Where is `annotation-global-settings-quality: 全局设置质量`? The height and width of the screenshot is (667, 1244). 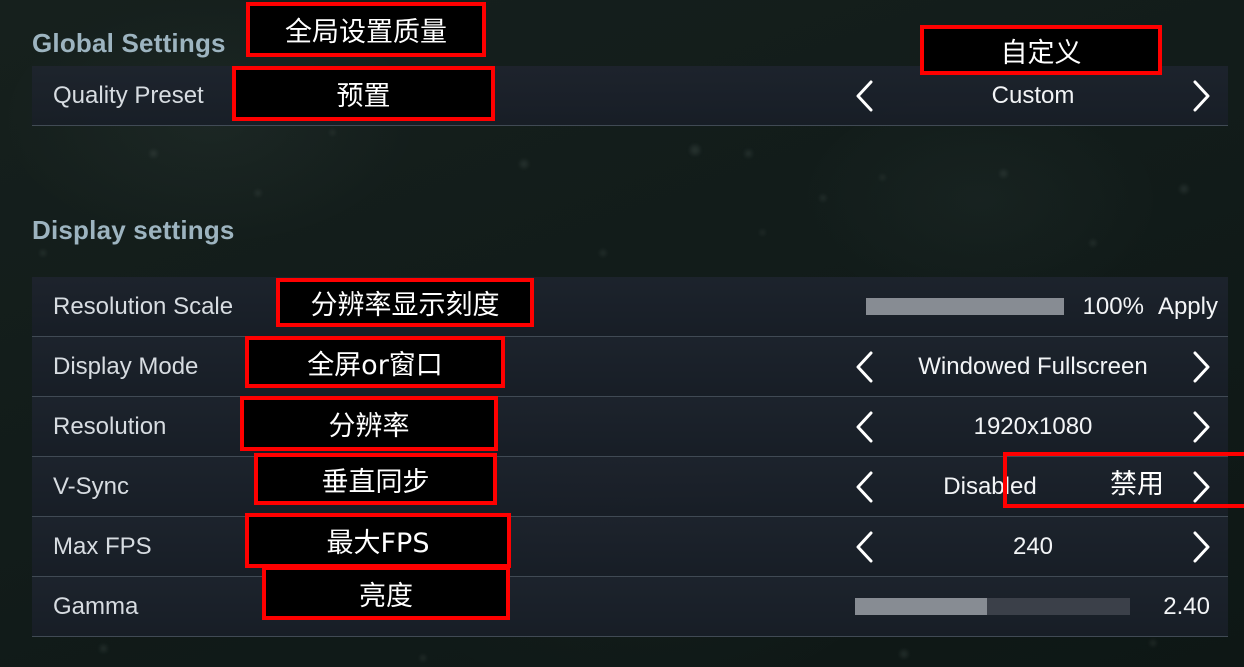
annotation-global-settings-quality: 全局设置质量 is located at coordinates (366, 29).